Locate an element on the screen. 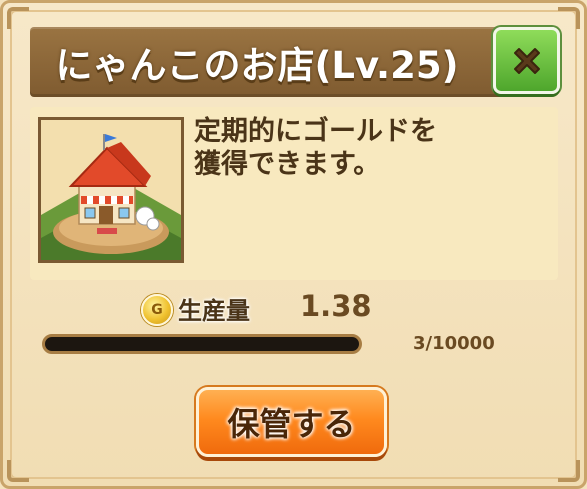 This screenshot has width=587, height=489. title-bar: にゃんこのお店(Lv.25) is located at coordinates (267, 62).